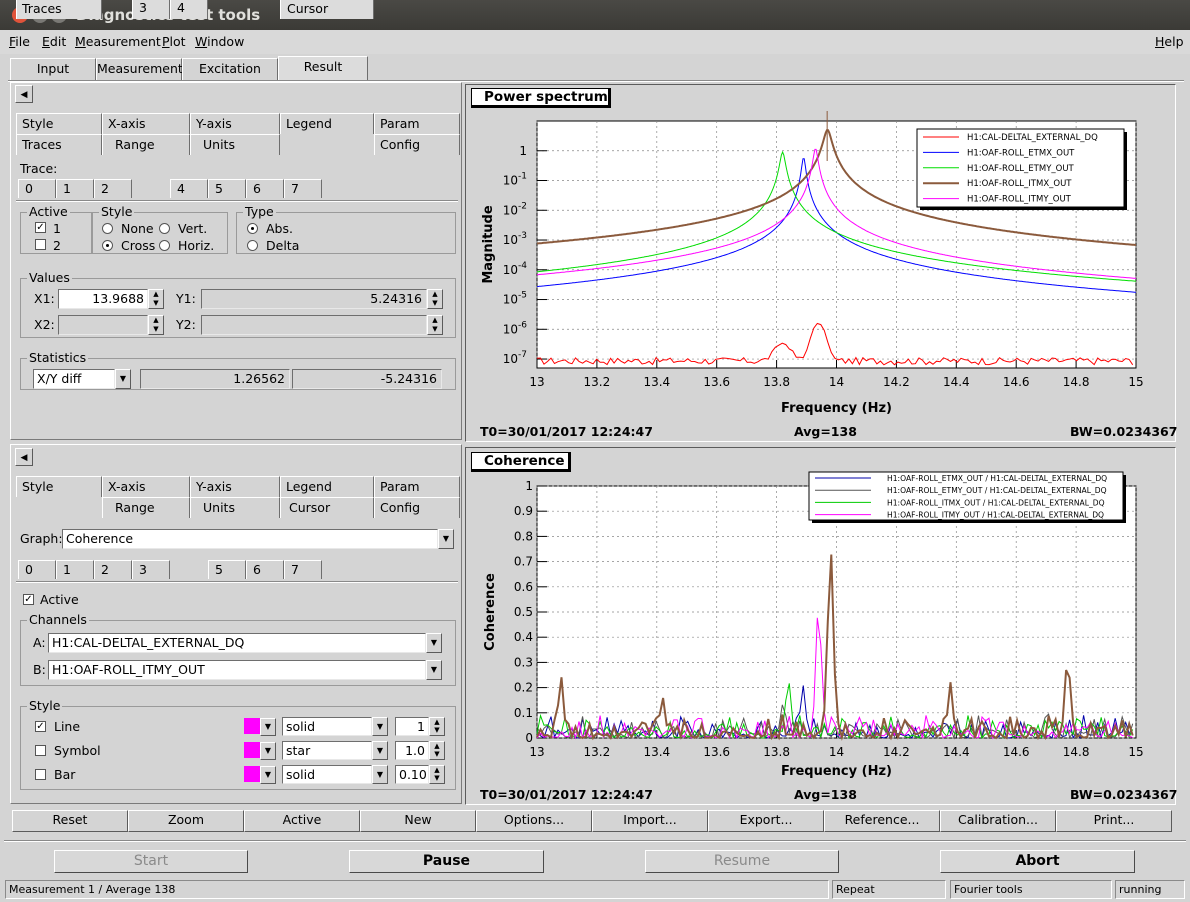 The width and height of the screenshot is (1190, 902). Describe the element at coordinates (327, 726) in the screenshot. I see `line-style-select: solid` at that location.